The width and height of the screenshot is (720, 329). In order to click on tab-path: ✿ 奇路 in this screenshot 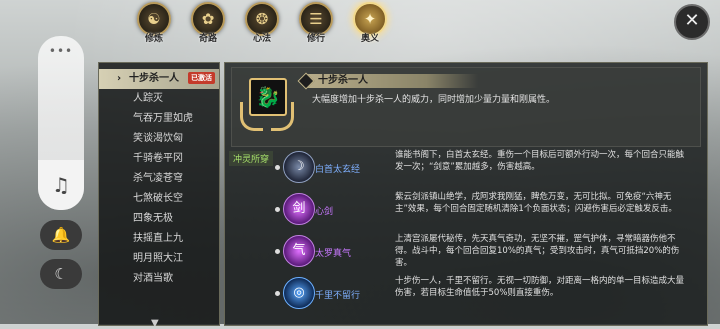, I will do `click(208, 23)`.